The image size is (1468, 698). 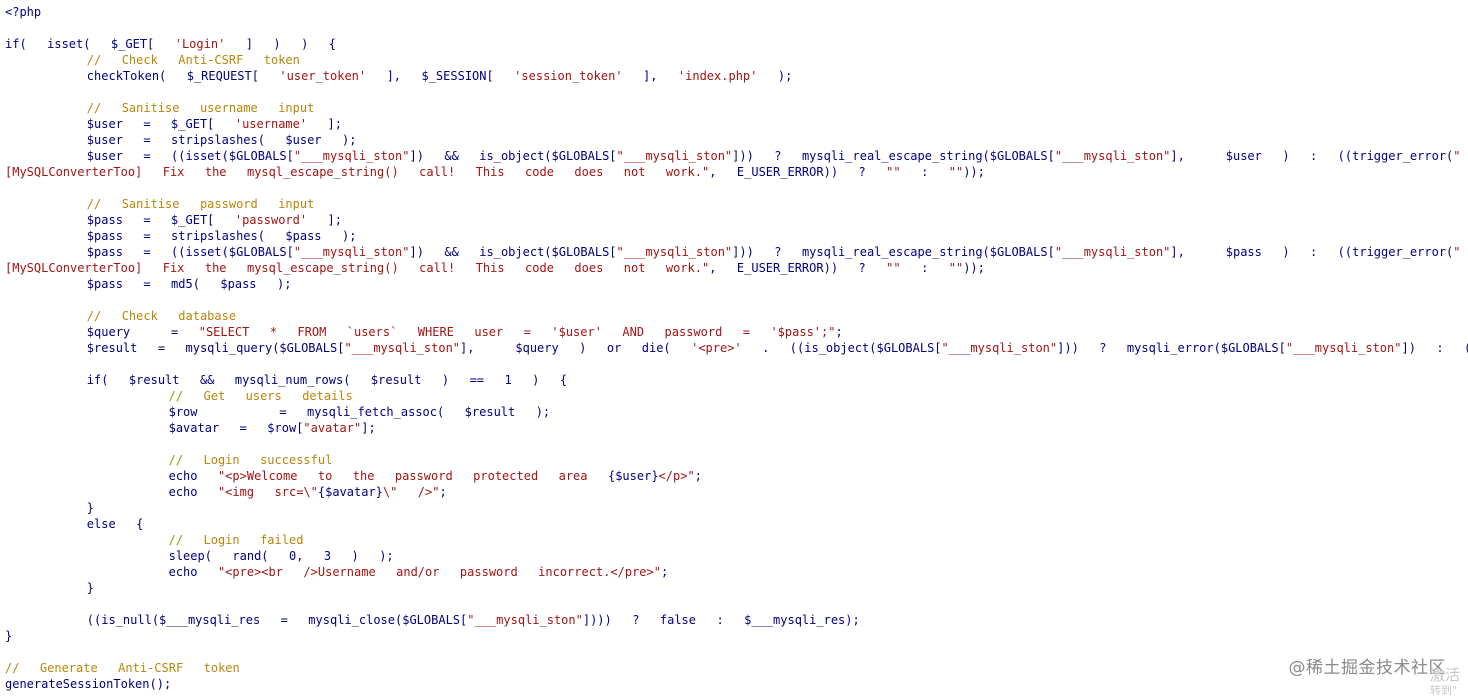 I want to click on code-line: sleep( rand( 0, 3 ) );, so click(x=736, y=556).